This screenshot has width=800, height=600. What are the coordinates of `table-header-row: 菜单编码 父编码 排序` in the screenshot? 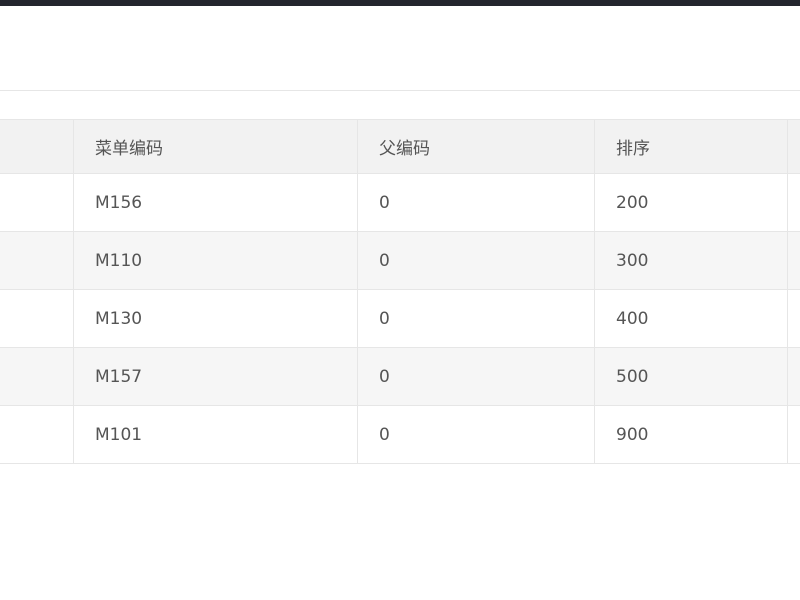 It's located at (400, 146).